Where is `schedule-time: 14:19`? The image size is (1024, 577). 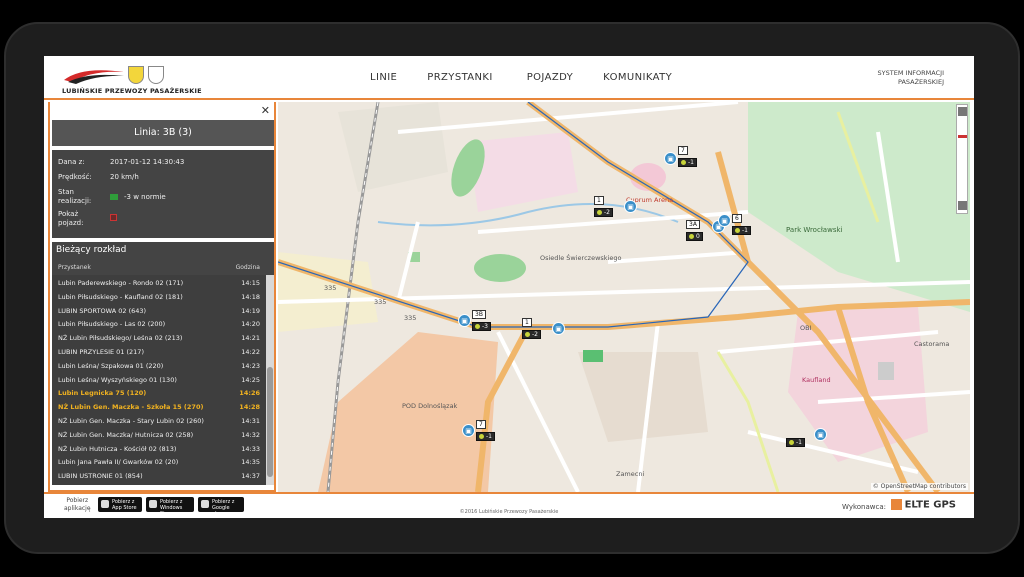
schedule-time: 14:19 is located at coordinates (250, 310).